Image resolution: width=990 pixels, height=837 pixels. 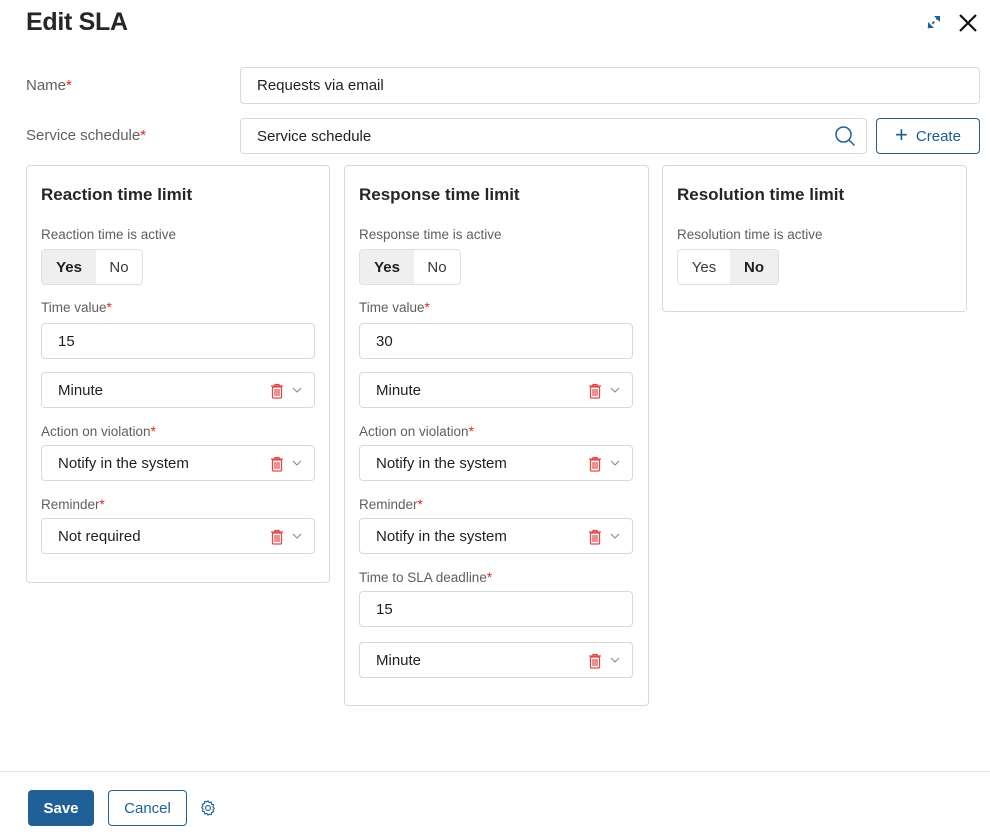 What do you see at coordinates (320, 85) in the screenshot?
I see `name-input-value: Requests via email` at bounding box center [320, 85].